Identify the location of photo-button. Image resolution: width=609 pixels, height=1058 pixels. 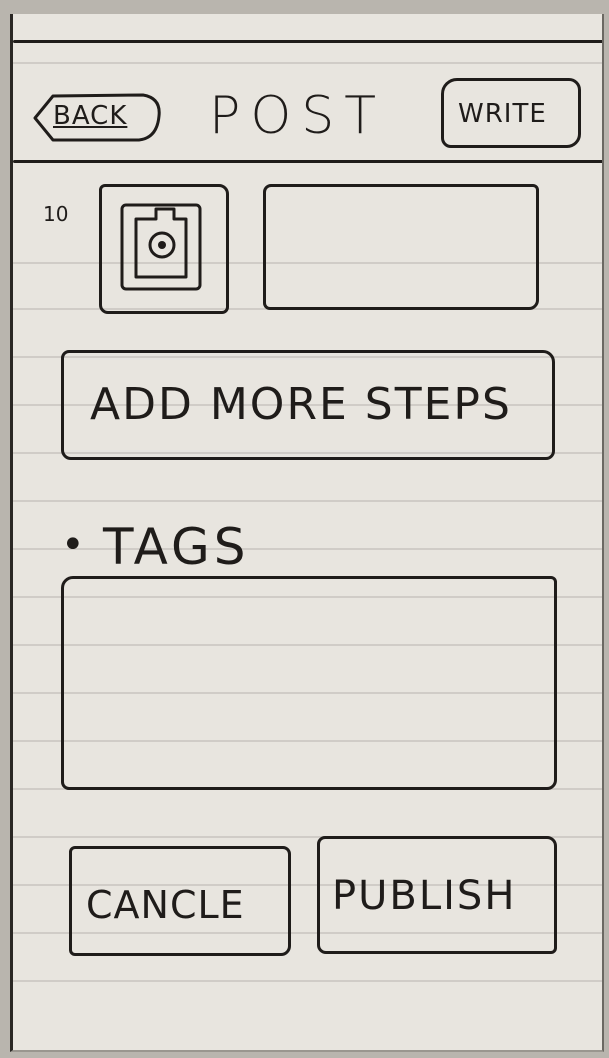
(164, 249).